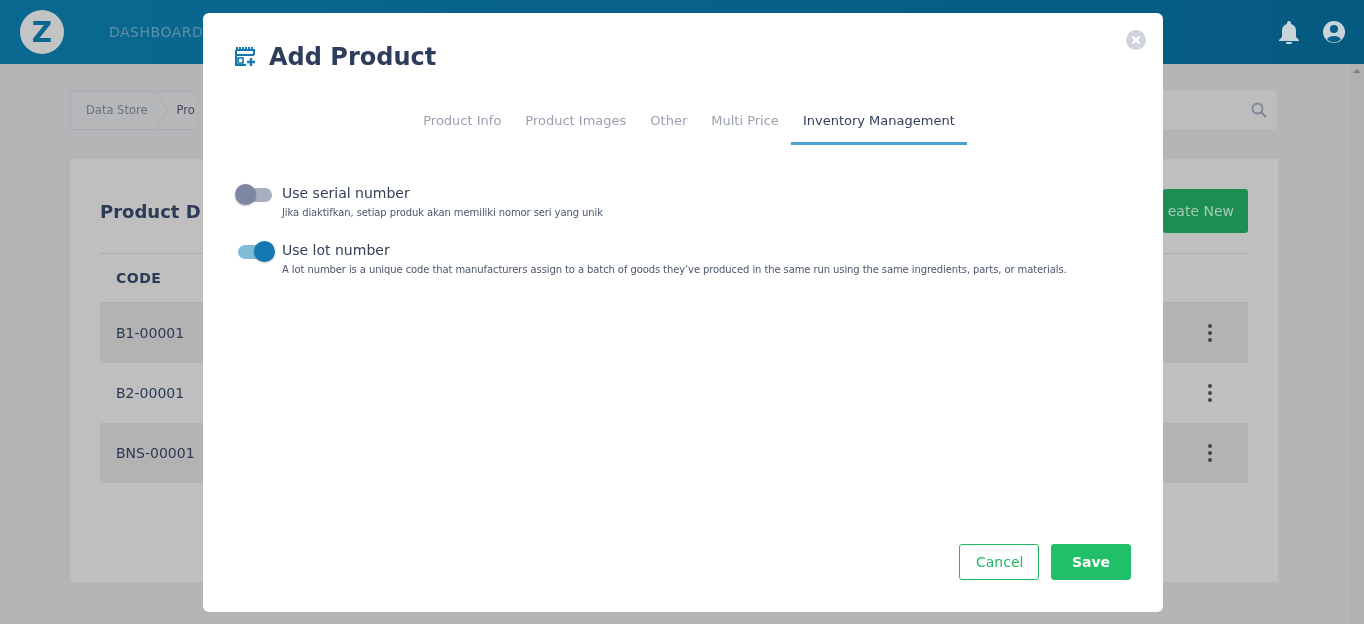 The image size is (1364, 624). Describe the element at coordinates (155, 453) in the screenshot. I see `table-cell: BNS-00001` at that location.